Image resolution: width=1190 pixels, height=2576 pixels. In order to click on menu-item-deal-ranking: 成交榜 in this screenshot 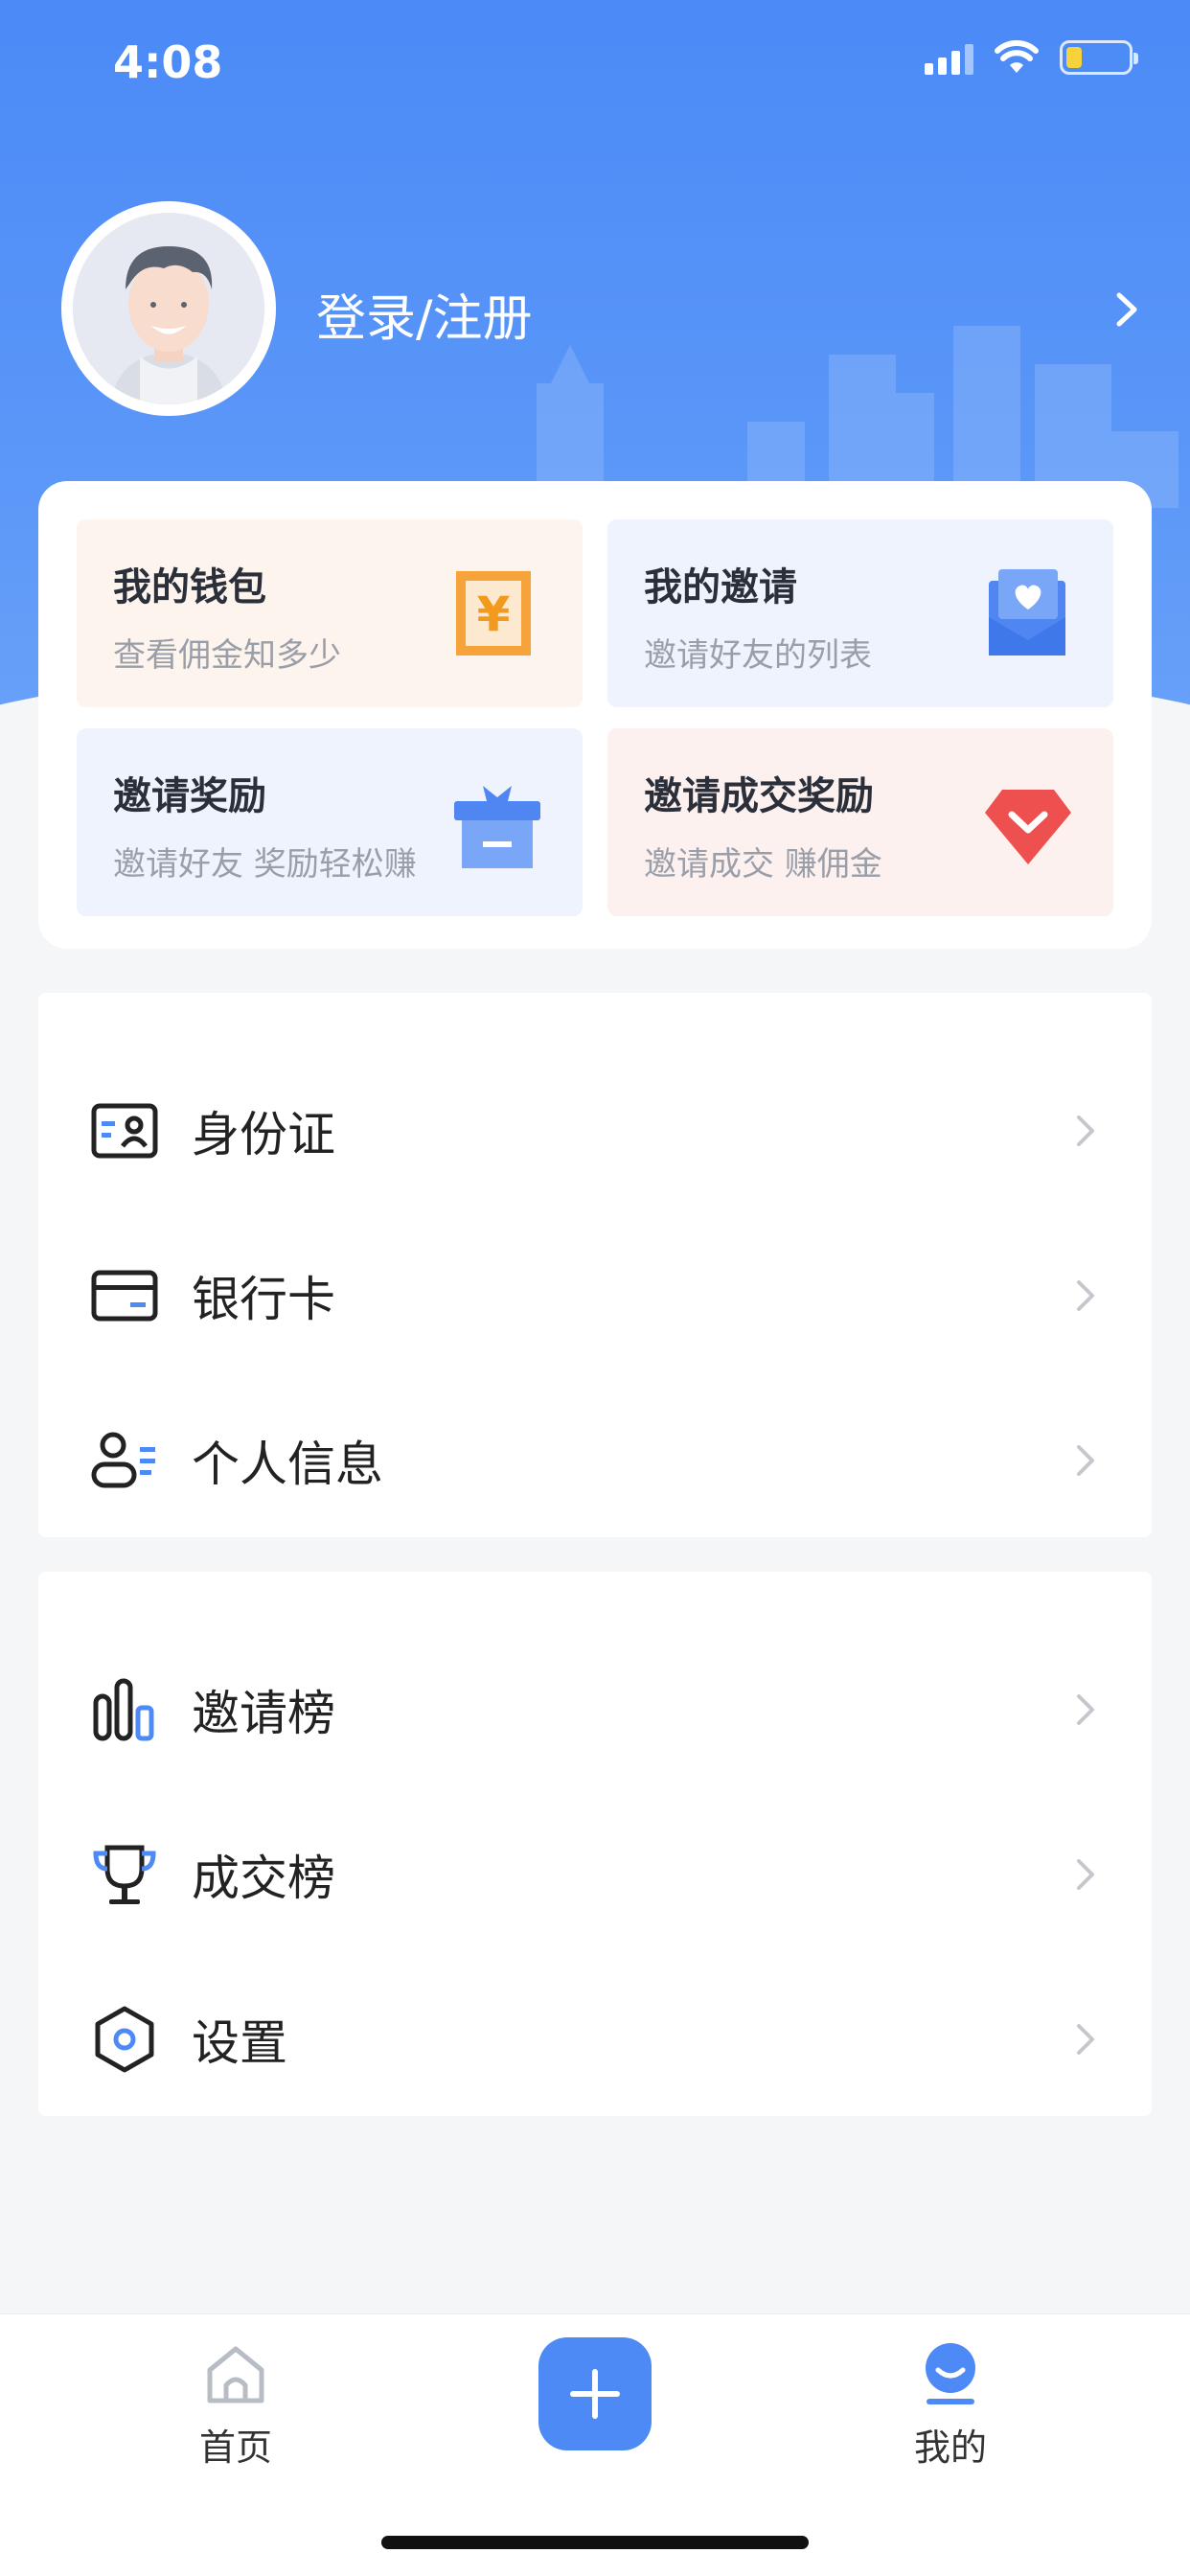, I will do `click(595, 1874)`.